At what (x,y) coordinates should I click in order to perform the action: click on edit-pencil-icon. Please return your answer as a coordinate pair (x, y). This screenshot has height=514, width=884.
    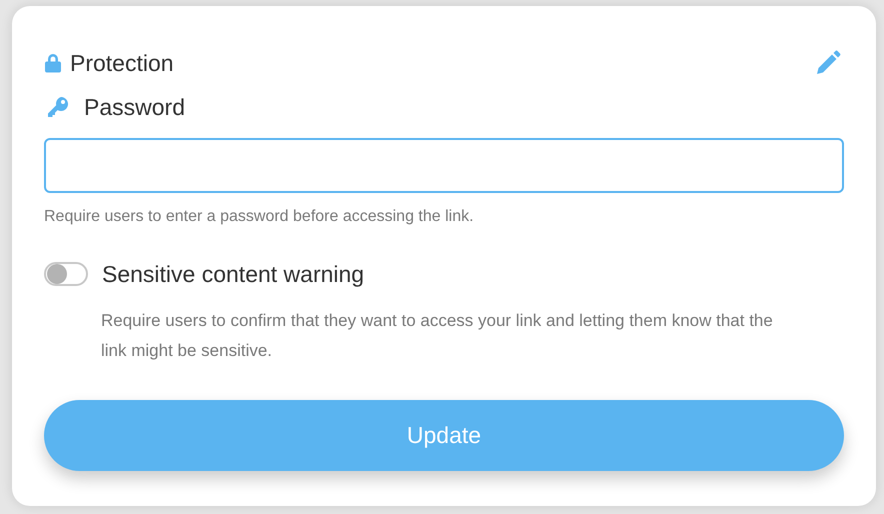
    Looking at the image, I should click on (828, 63).